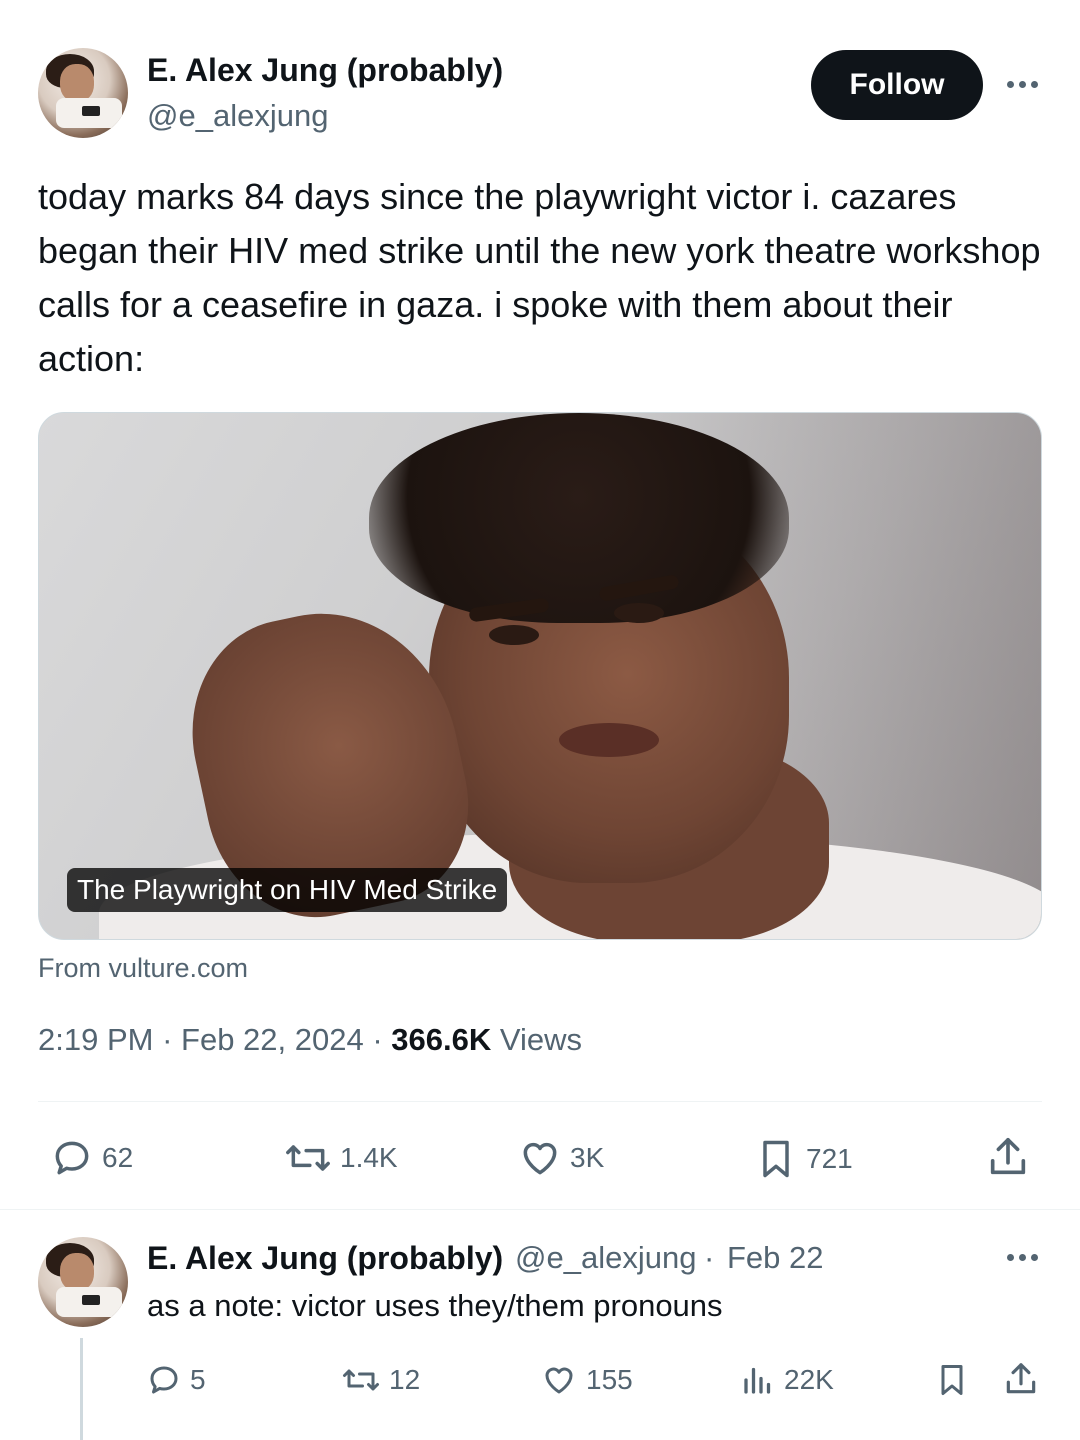  Describe the element at coordinates (369, 1157) in the screenshot. I see `repost-count: 1.4K` at that location.